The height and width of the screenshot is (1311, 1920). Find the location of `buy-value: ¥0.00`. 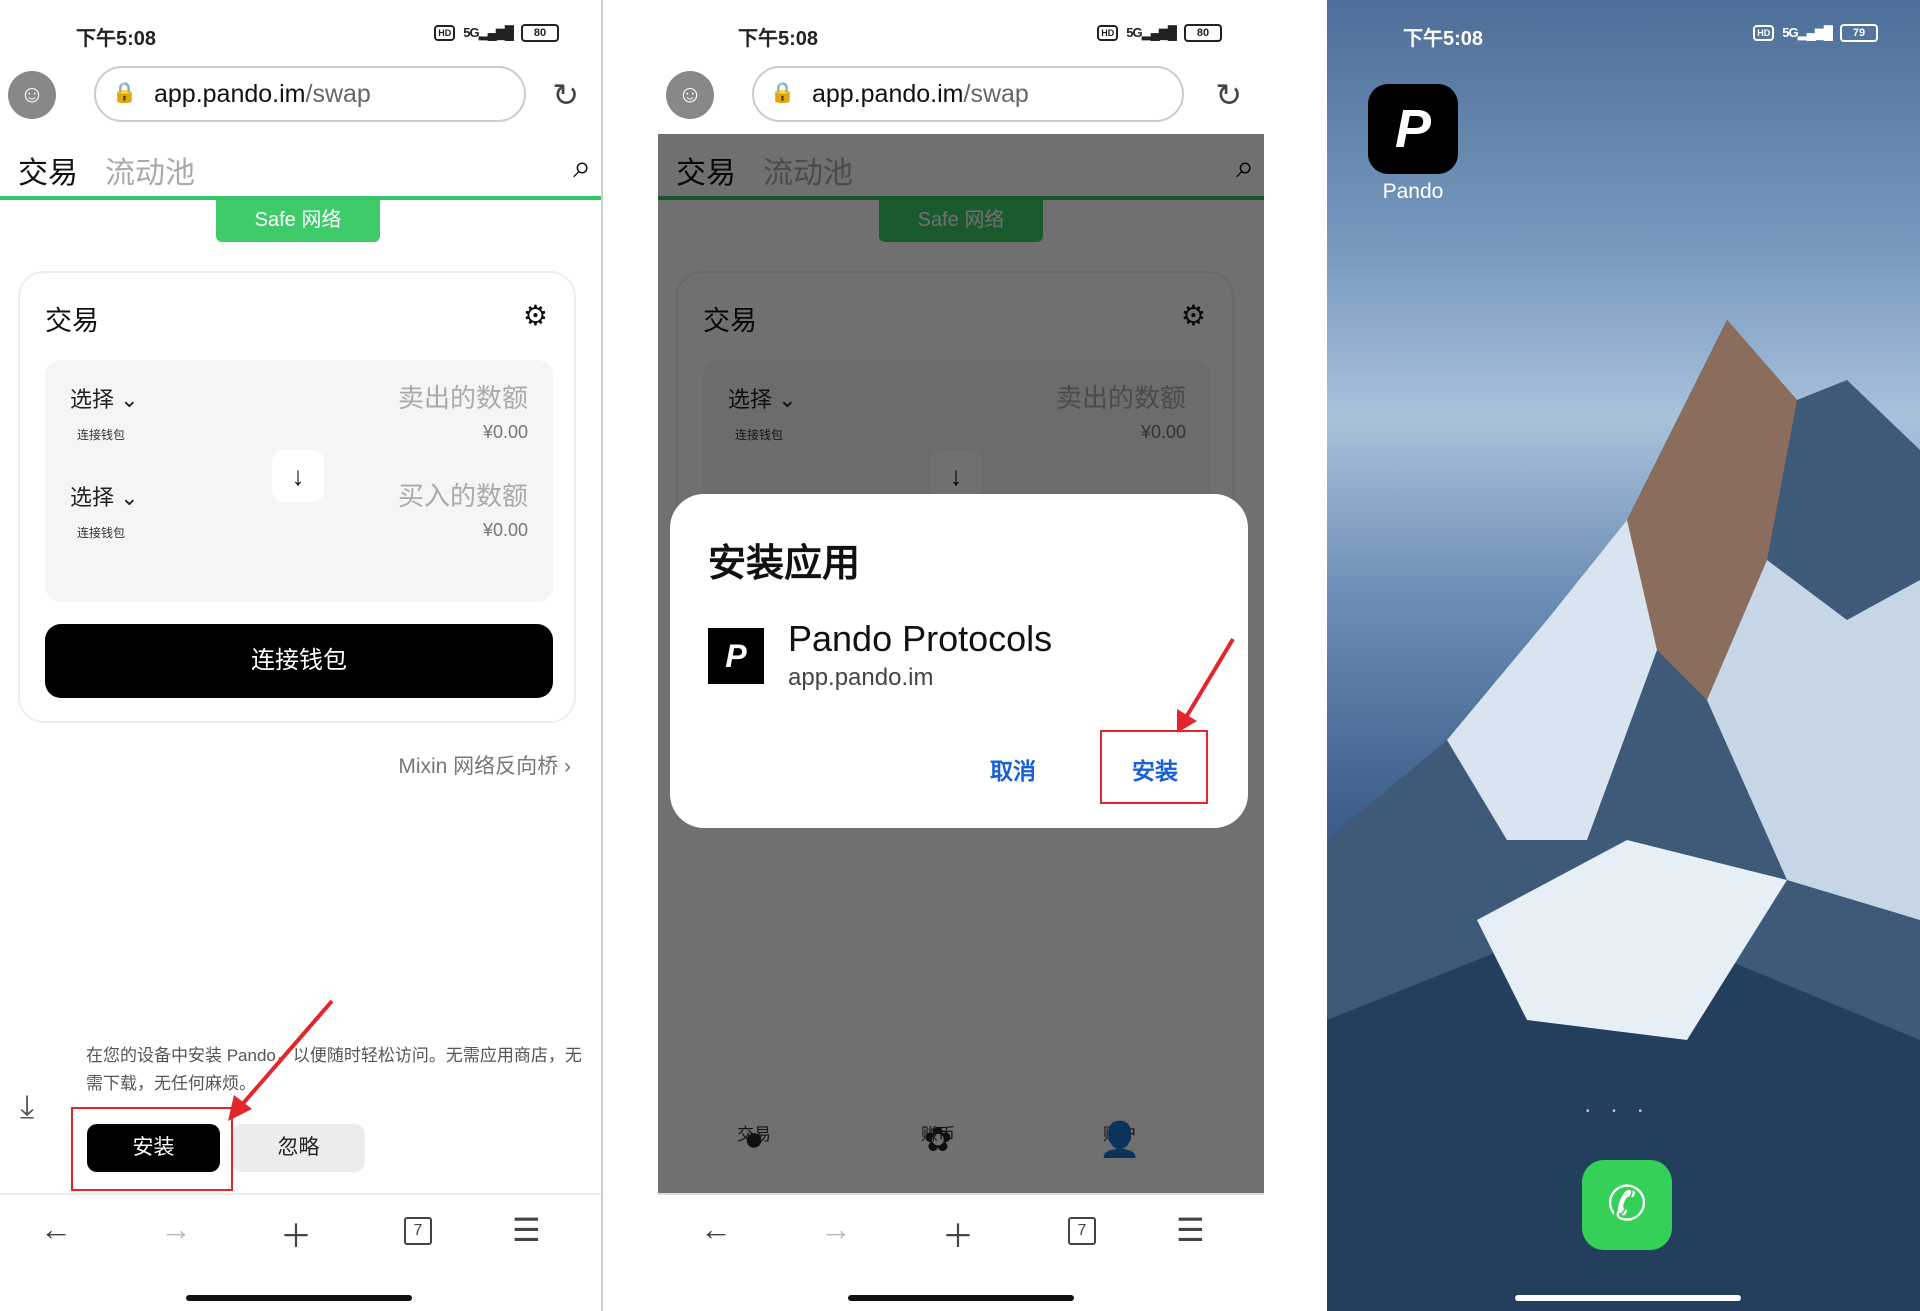

buy-value: ¥0.00 is located at coordinates (505, 530).